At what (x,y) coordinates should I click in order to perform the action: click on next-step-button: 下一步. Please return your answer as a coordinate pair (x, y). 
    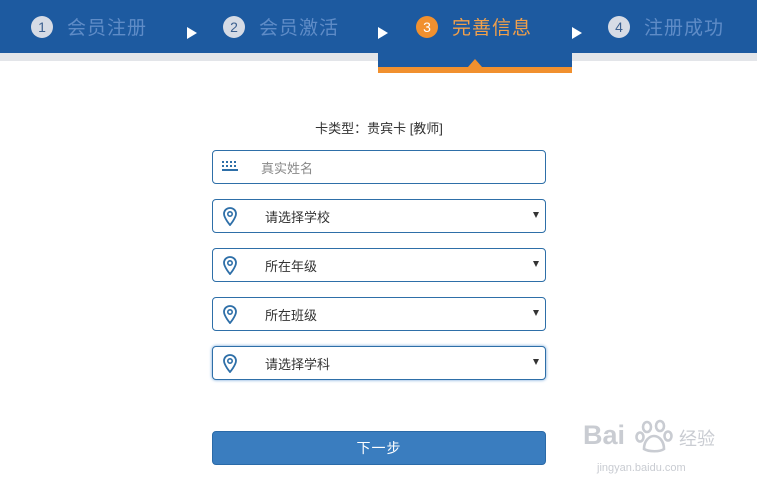
    Looking at the image, I should click on (379, 448).